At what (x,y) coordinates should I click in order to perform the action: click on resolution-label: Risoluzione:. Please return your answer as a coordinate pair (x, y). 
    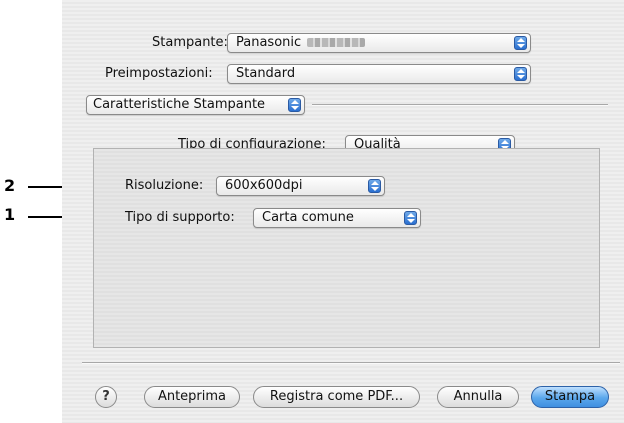
    Looking at the image, I should click on (164, 185).